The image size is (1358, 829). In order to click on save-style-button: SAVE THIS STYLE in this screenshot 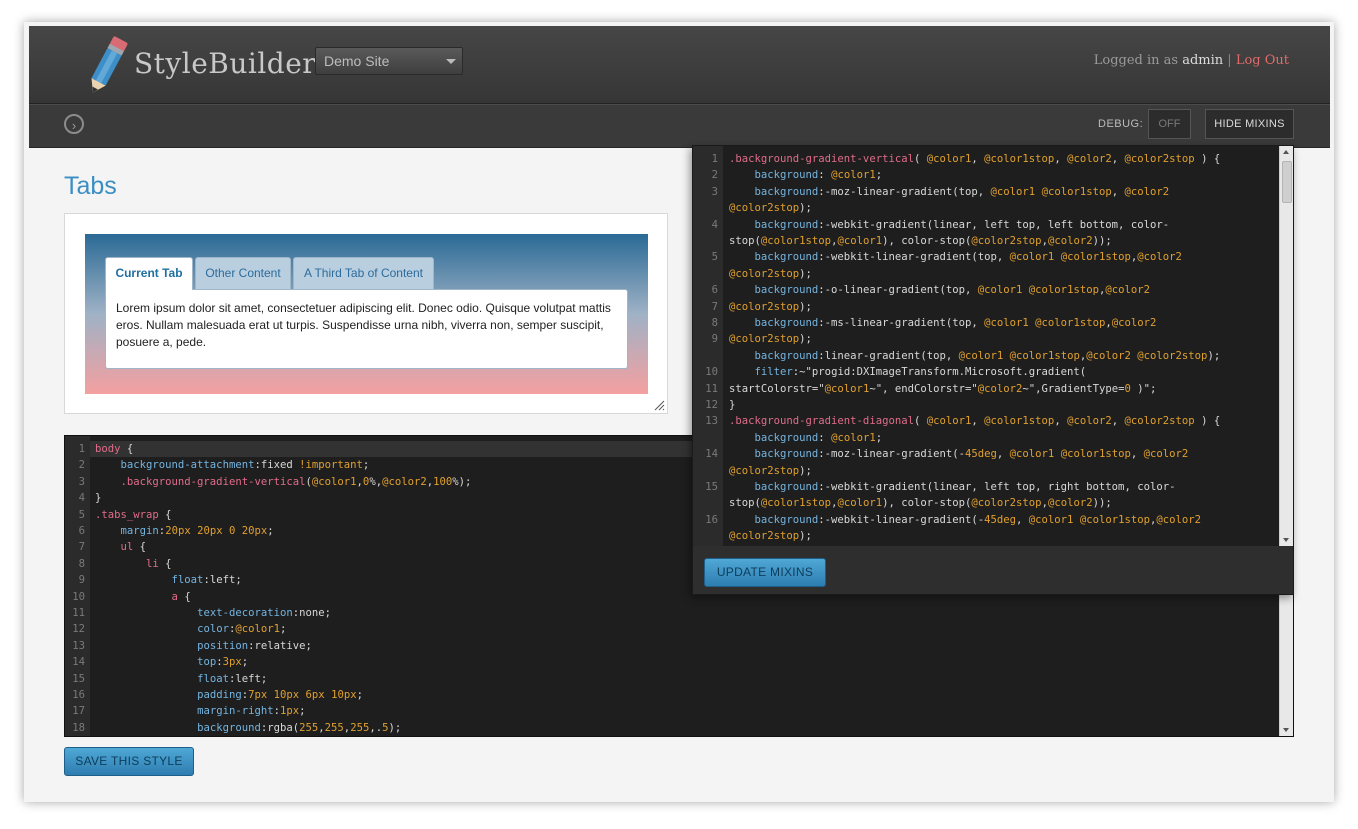, I will do `click(129, 761)`.